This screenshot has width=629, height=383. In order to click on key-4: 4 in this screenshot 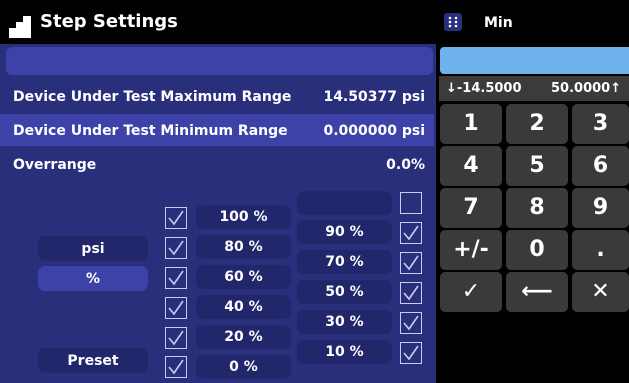, I will do `click(471, 166)`.